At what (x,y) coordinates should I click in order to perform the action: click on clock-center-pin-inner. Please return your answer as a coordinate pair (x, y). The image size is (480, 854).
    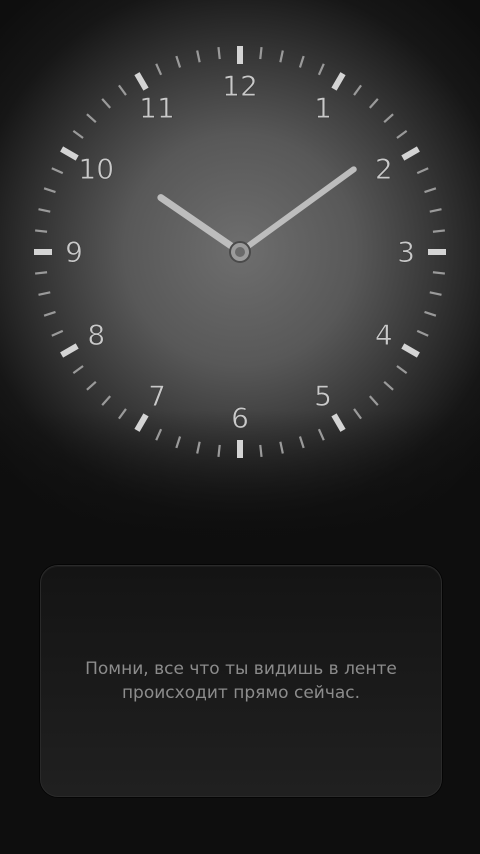
    Looking at the image, I should click on (240, 252).